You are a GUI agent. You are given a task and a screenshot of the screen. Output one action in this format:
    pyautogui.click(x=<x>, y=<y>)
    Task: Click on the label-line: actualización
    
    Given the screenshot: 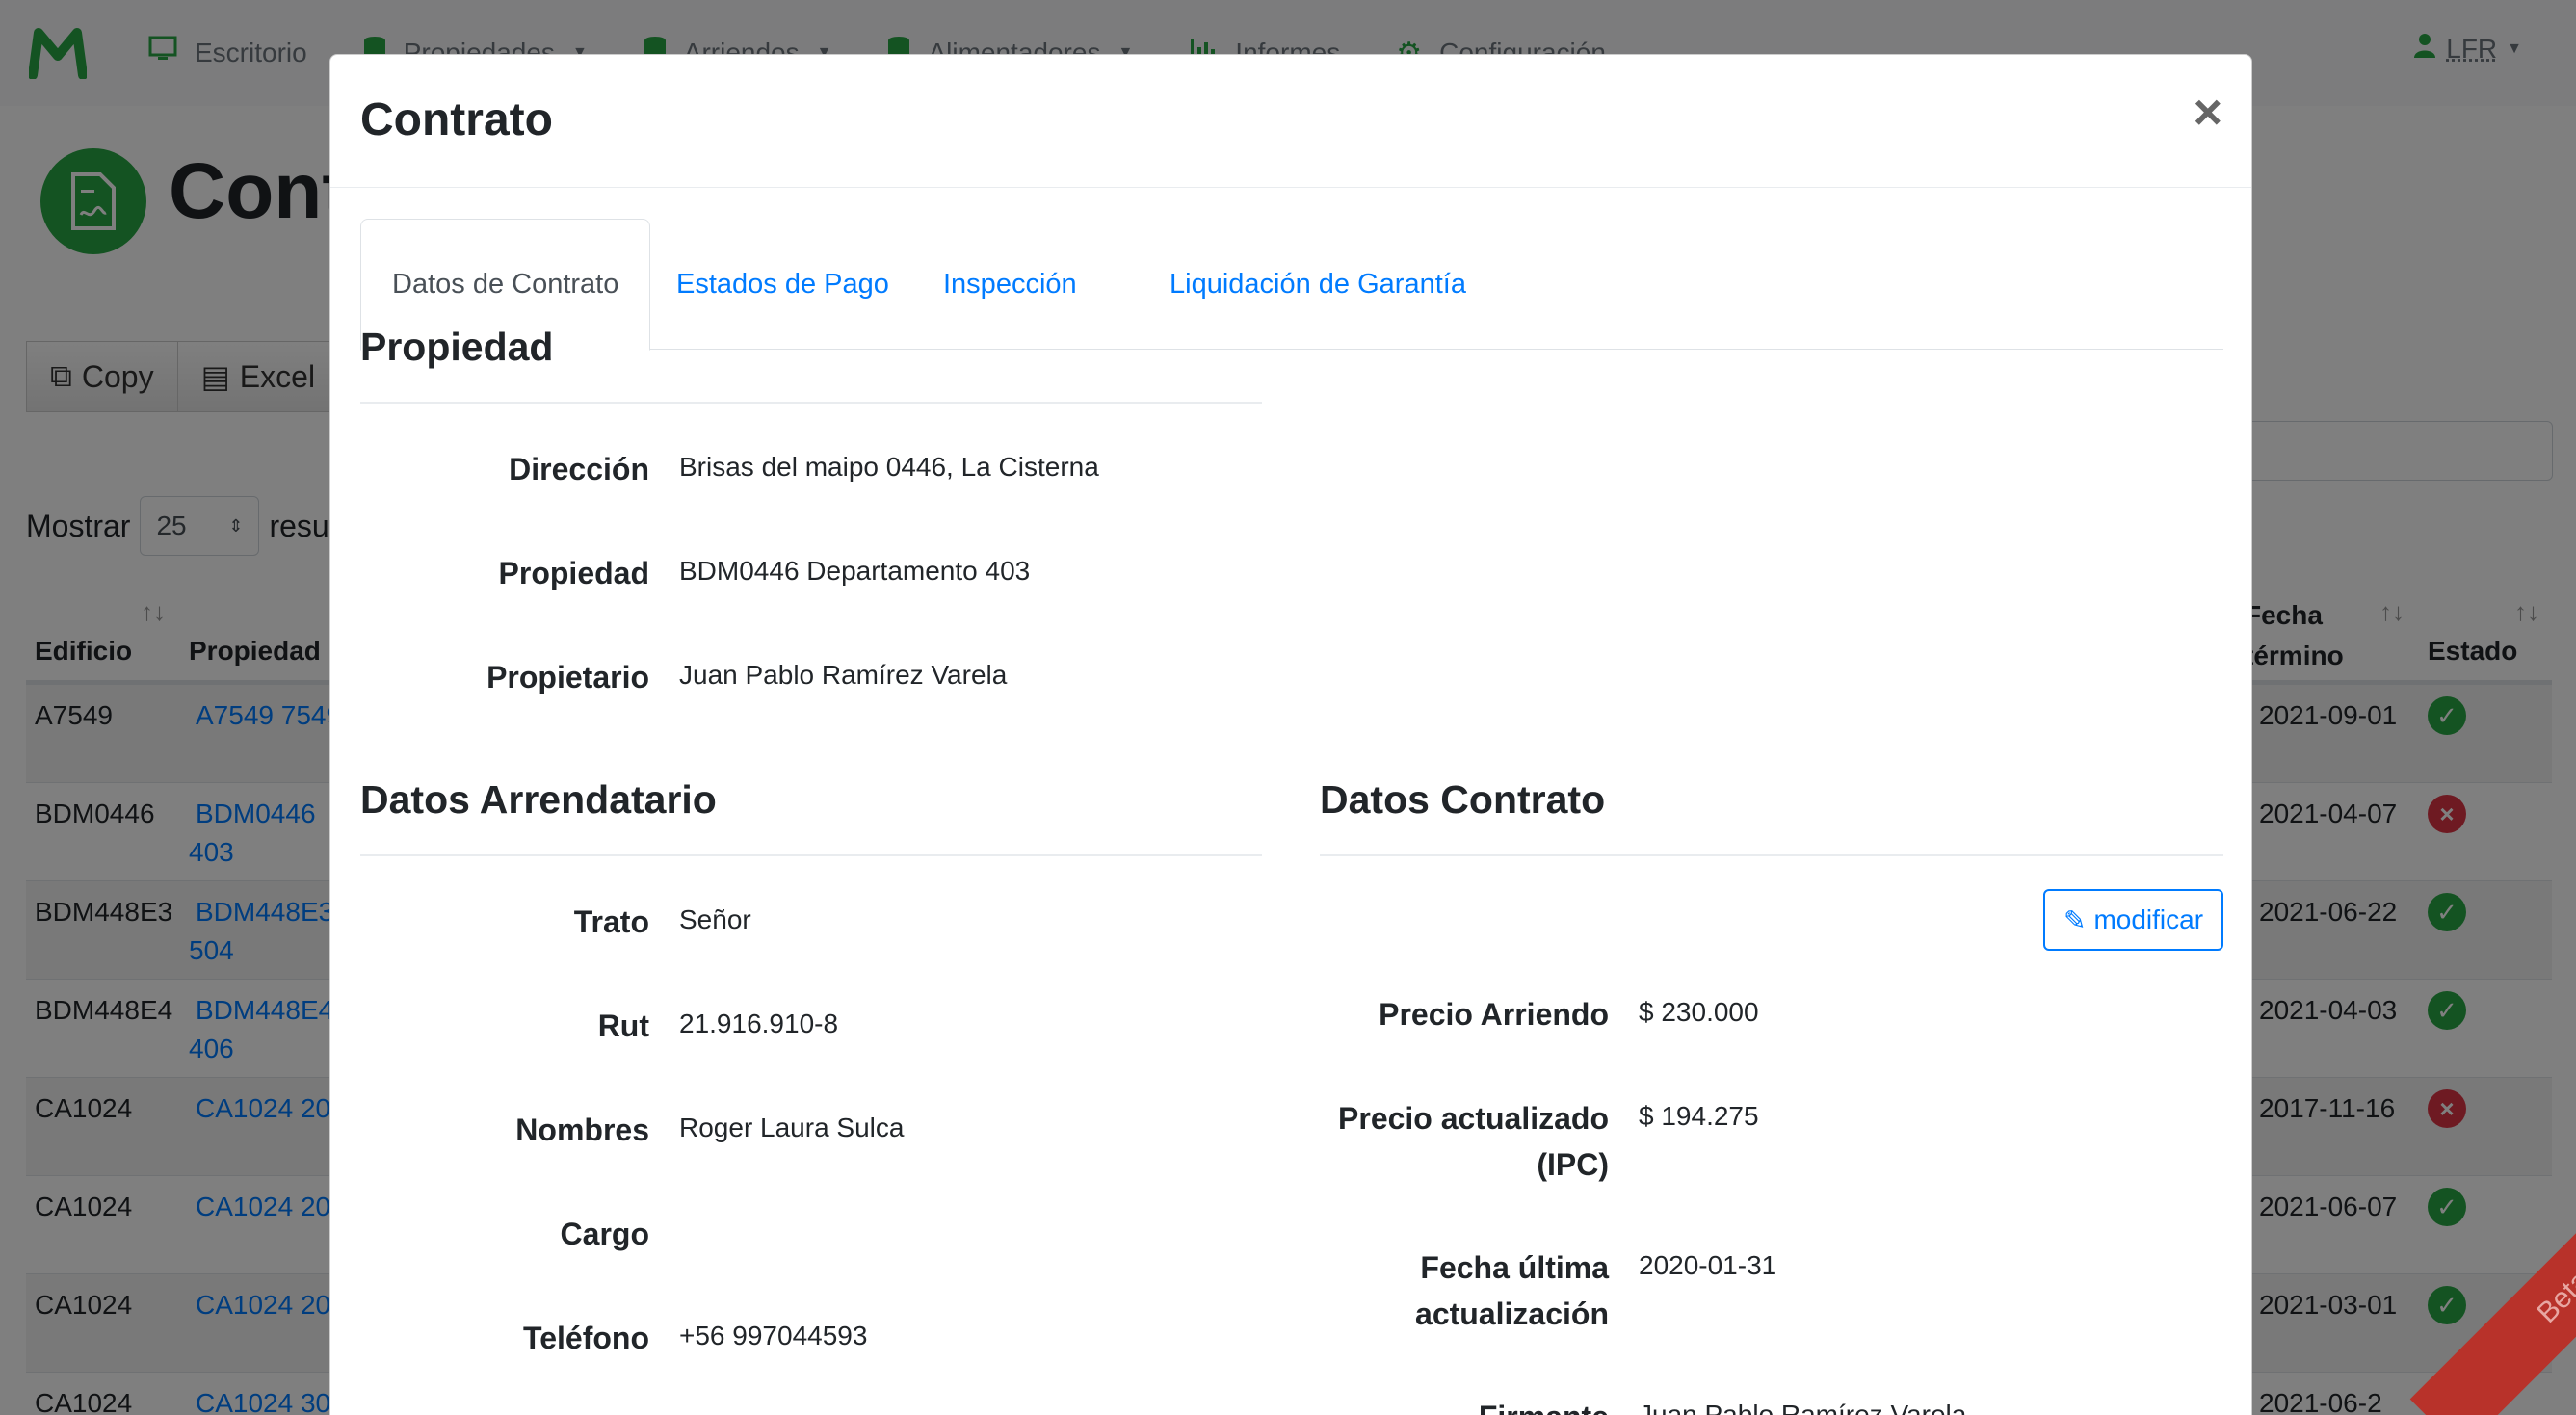 What is the action you would take?
    pyautogui.click(x=1512, y=1314)
    